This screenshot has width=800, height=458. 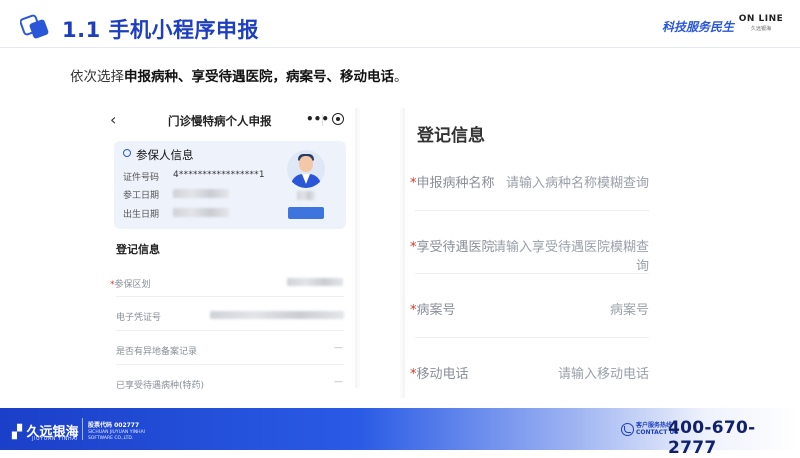 I want to click on target-close-icon, so click(x=338, y=119).